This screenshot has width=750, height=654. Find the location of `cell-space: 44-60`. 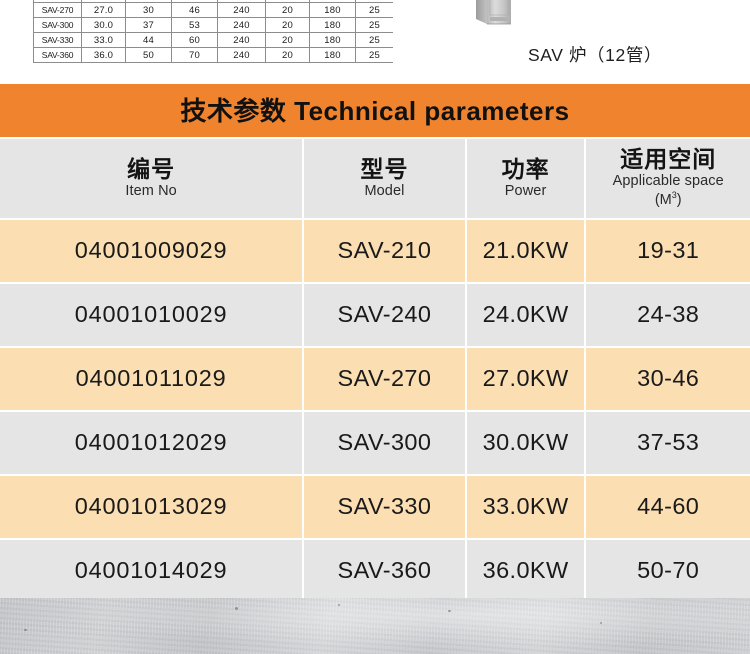

cell-space: 44-60 is located at coordinates (668, 507).